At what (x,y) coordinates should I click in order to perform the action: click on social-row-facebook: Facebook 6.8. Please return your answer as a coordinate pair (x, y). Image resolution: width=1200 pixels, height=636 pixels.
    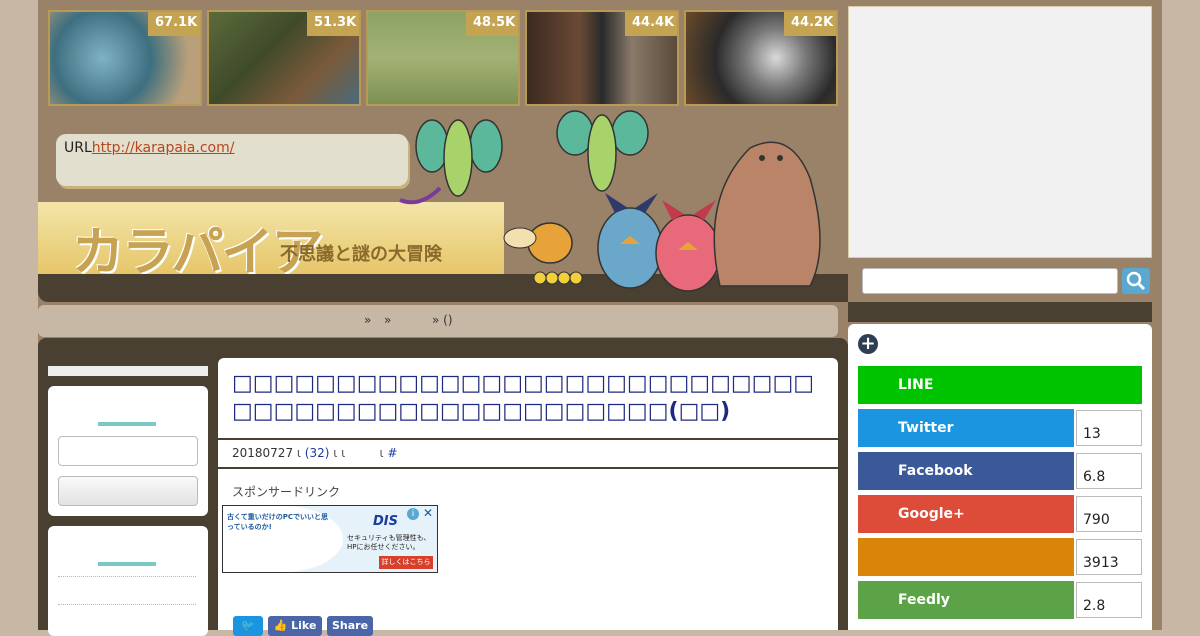
    Looking at the image, I should click on (1000, 471).